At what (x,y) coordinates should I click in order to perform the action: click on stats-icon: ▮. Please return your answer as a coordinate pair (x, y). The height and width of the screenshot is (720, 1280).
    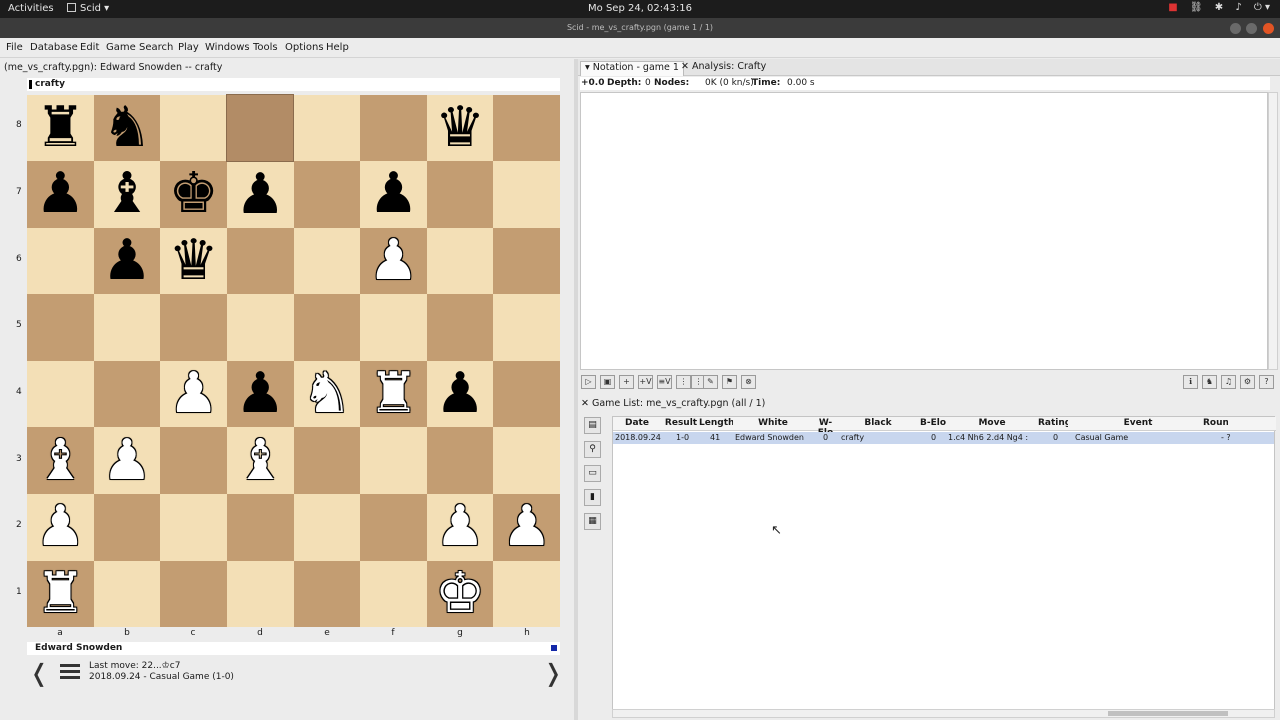
    Looking at the image, I should click on (592, 497).